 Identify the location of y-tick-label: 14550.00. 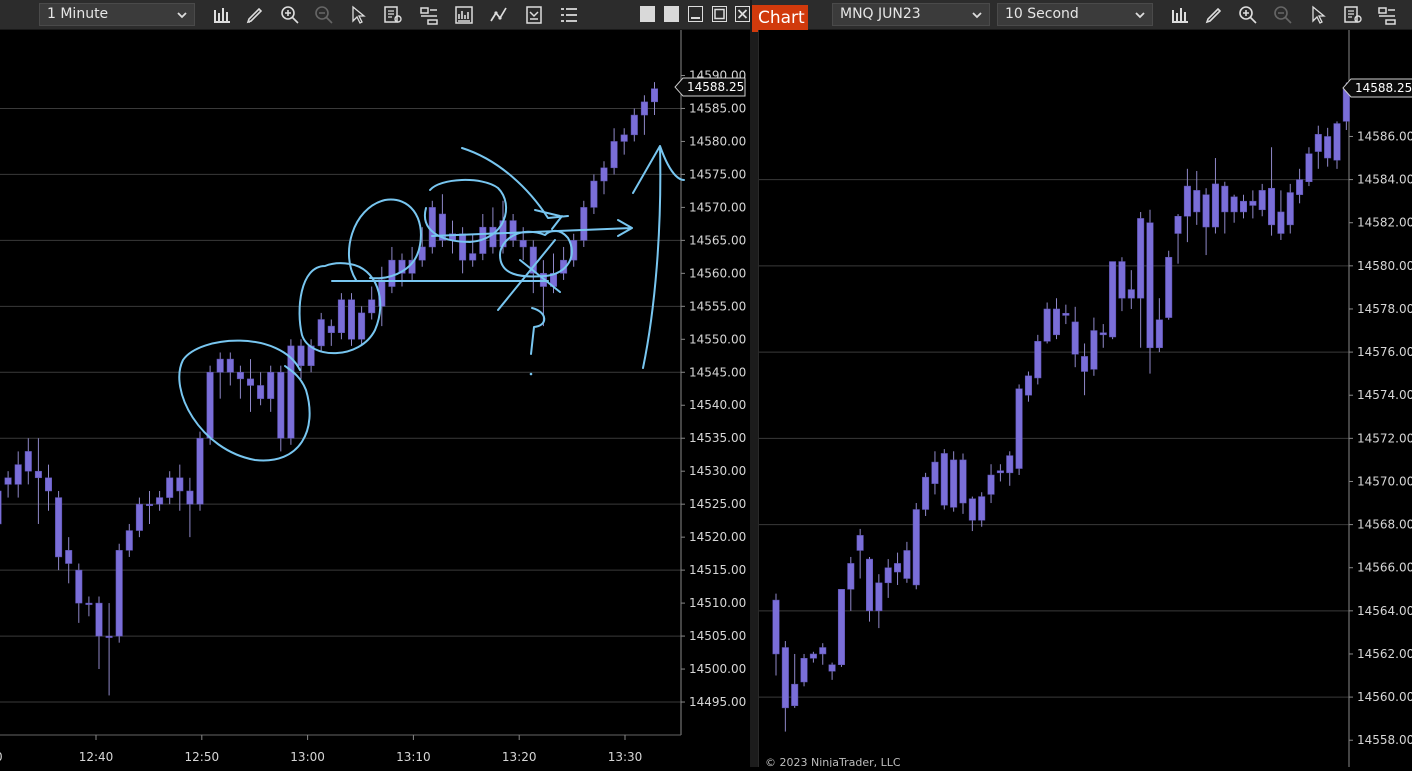
(717, 339).